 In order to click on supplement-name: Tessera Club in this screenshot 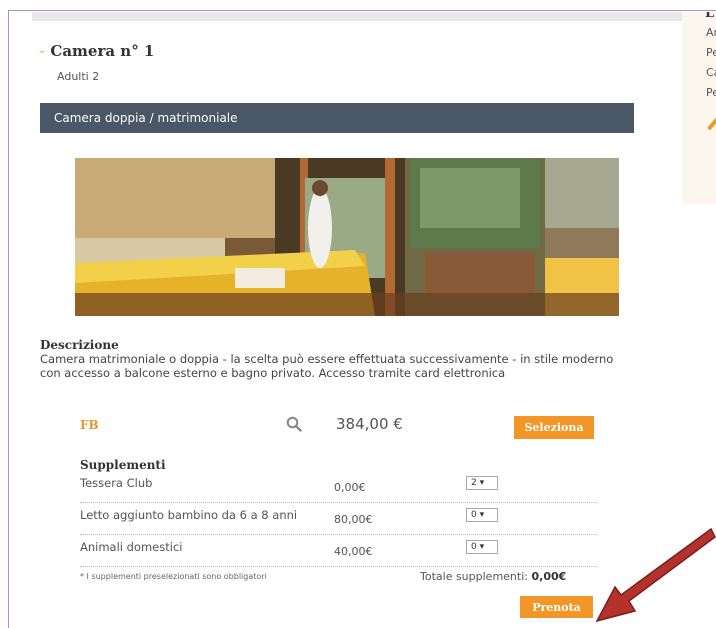, I will do `click(116, 483)`.